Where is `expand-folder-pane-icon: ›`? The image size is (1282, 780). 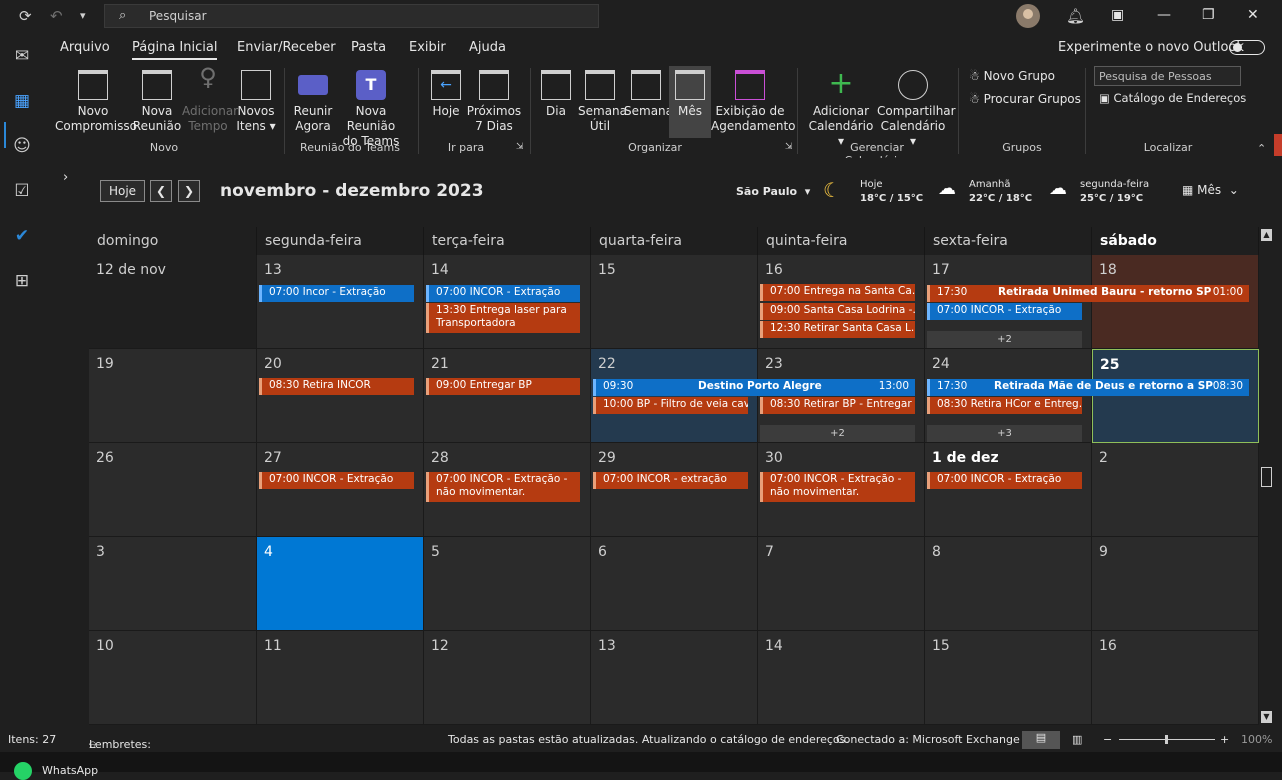 expand-folder-pane-icon: › is located at coordinates (65, 177).